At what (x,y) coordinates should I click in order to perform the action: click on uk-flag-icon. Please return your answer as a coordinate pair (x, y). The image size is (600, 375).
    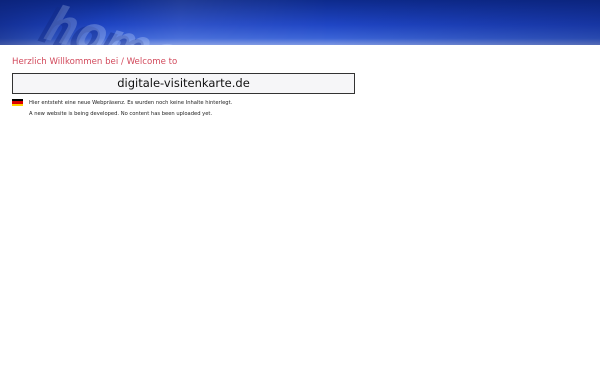
    Looking at the image, I should click on (17, 113).